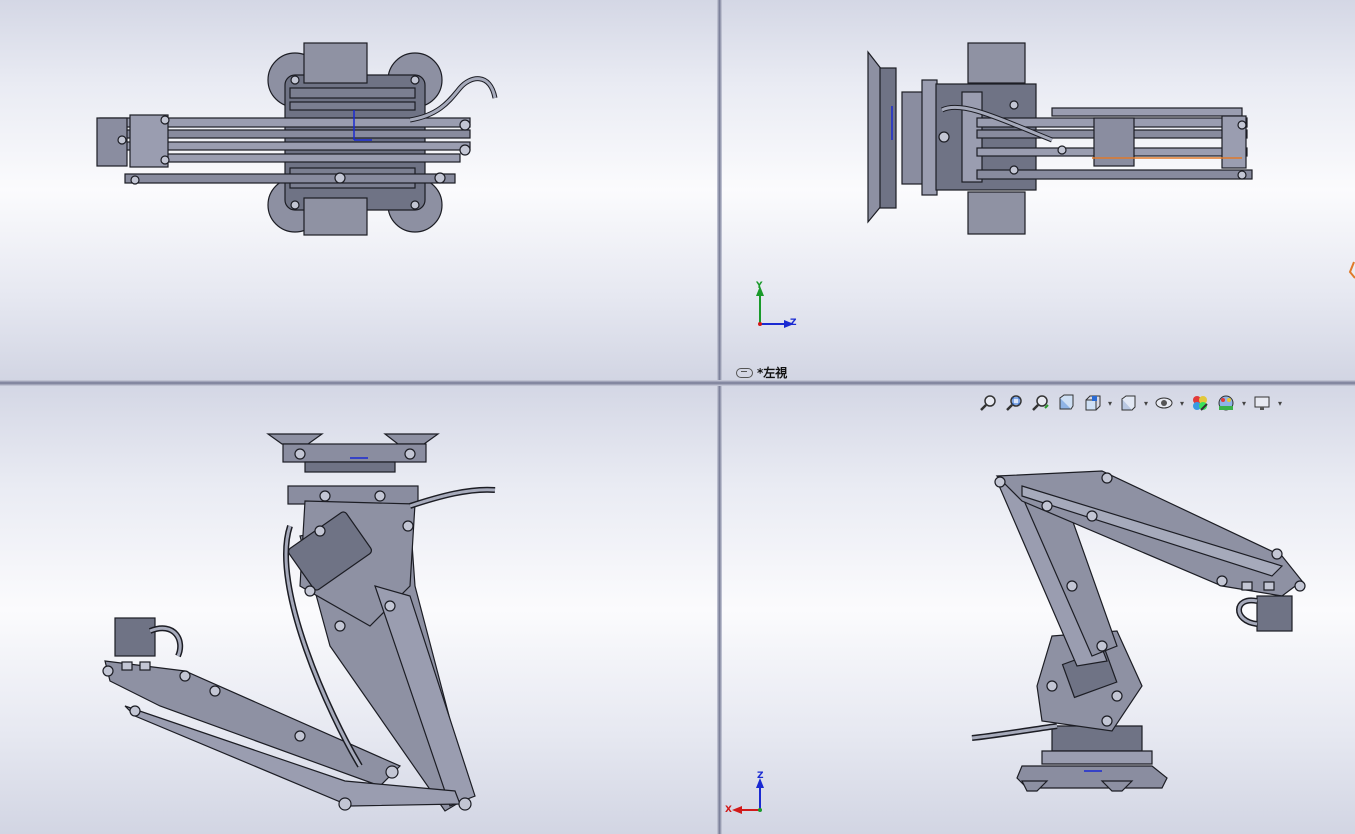  I want to click on previous-view-icon, so click(1040, 403).